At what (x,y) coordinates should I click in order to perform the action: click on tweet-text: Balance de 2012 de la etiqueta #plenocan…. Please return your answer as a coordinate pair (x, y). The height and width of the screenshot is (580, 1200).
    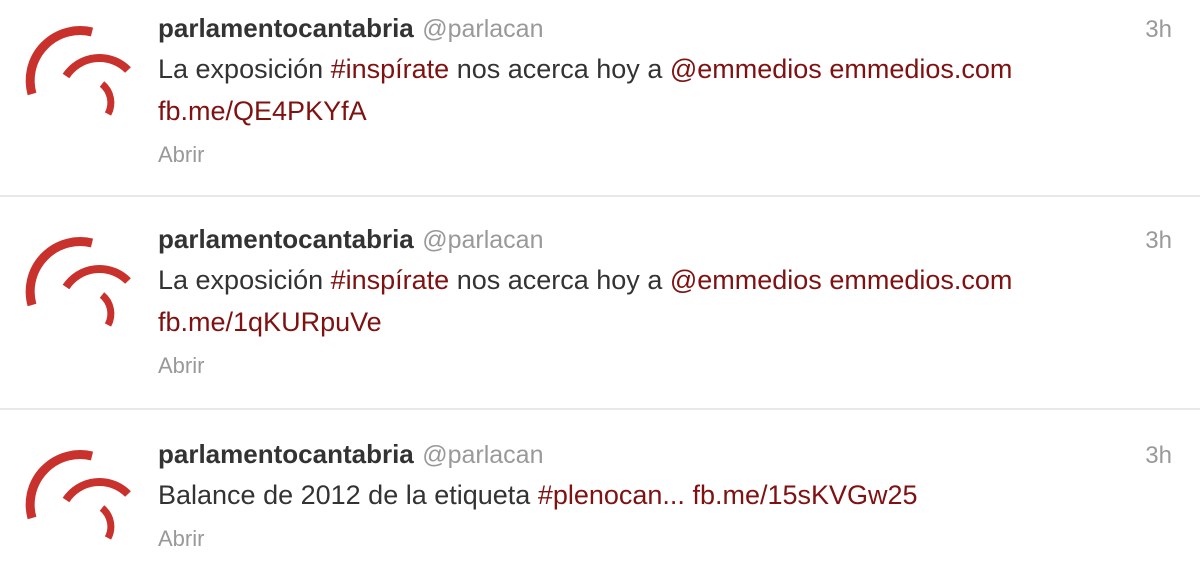
    Looking at the image, I should click on (644, 495).